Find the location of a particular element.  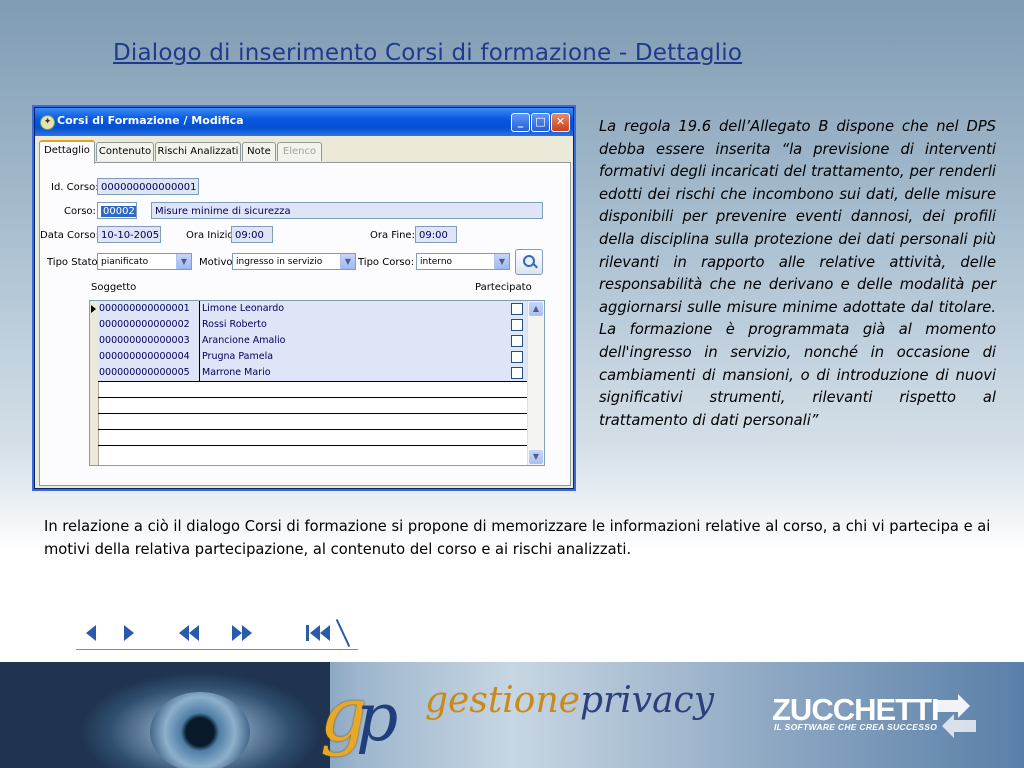

maximize-button: □ is located at coordinates (540, 122).